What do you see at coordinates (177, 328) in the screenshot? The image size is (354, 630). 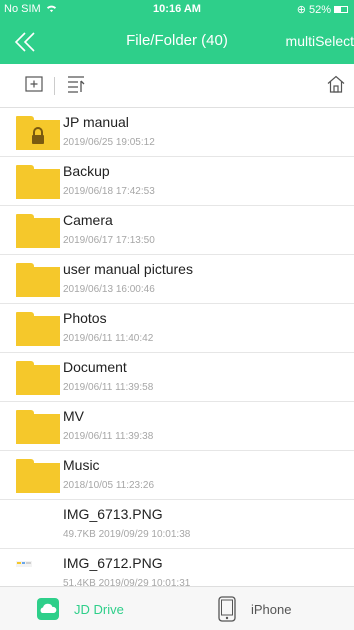 I see `list-item: Photos 2019/06/11 11:40:42` at bounding box center [177, 328].